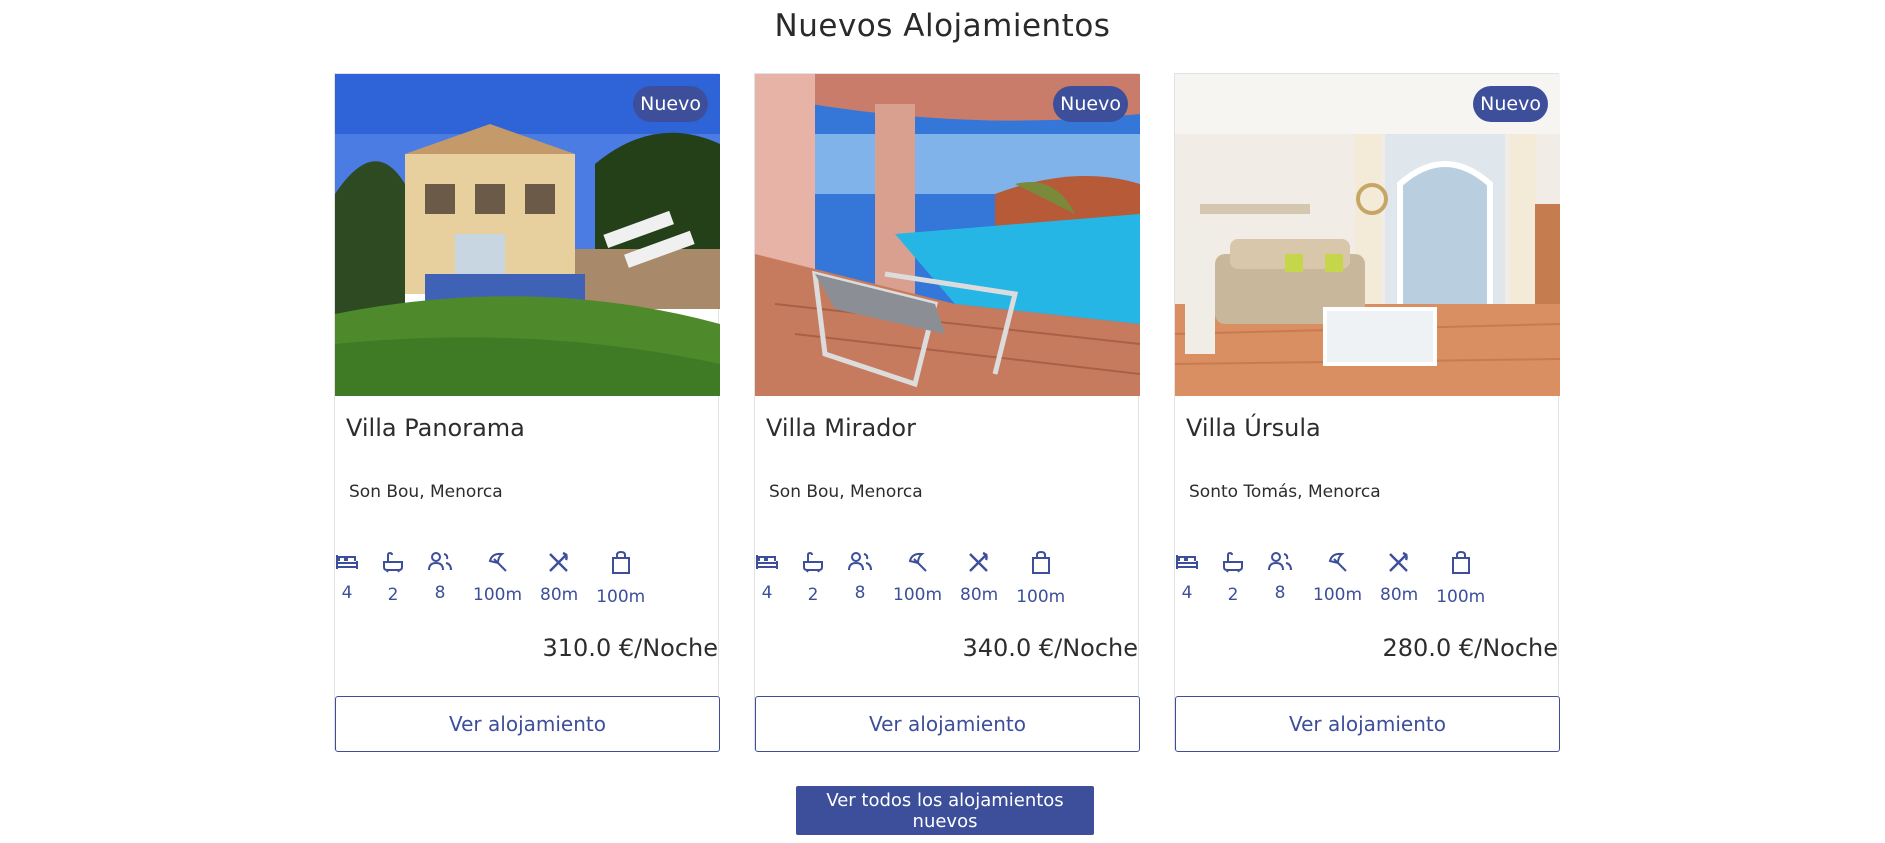 The width and height of the screenshot is (1885, 843). Describe the element at coordinates (630, 648) in the screenshot. I see `property-price: 310.0 €/Noche` at that location.